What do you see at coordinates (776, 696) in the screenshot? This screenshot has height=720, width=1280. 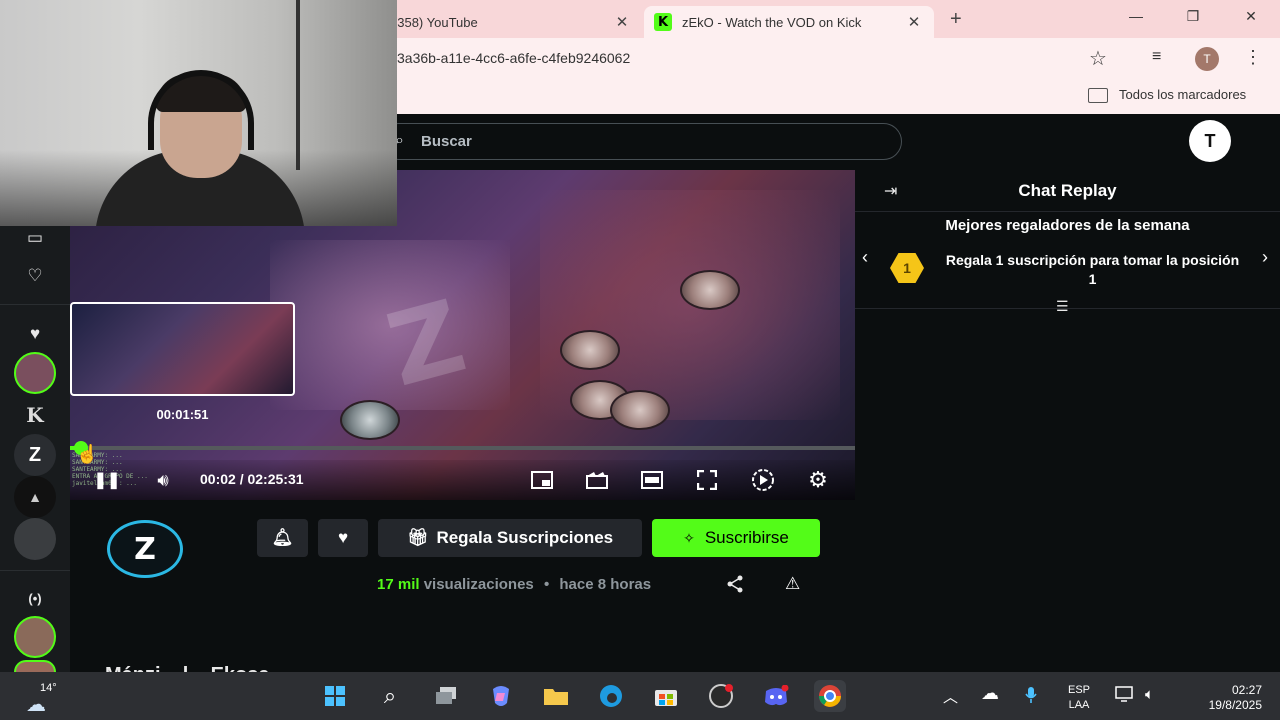 I see `discord-icon` at bounding box center [776, 696].